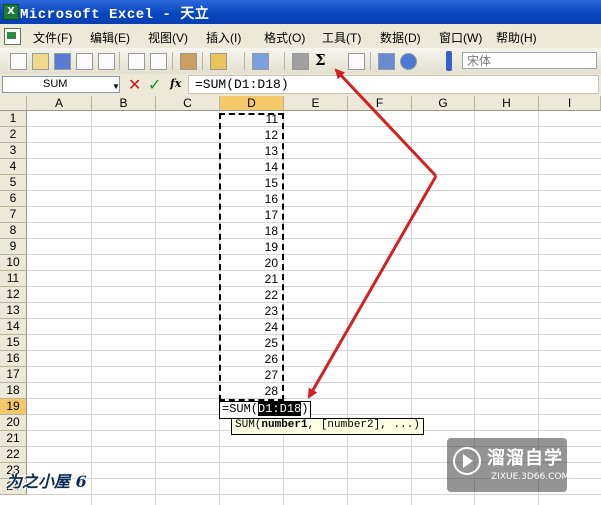  What do you see at coordinates (110, 37) in the screenshot?
I see `menu-edit: 编辑(E)` at bounding box center [110, 37].